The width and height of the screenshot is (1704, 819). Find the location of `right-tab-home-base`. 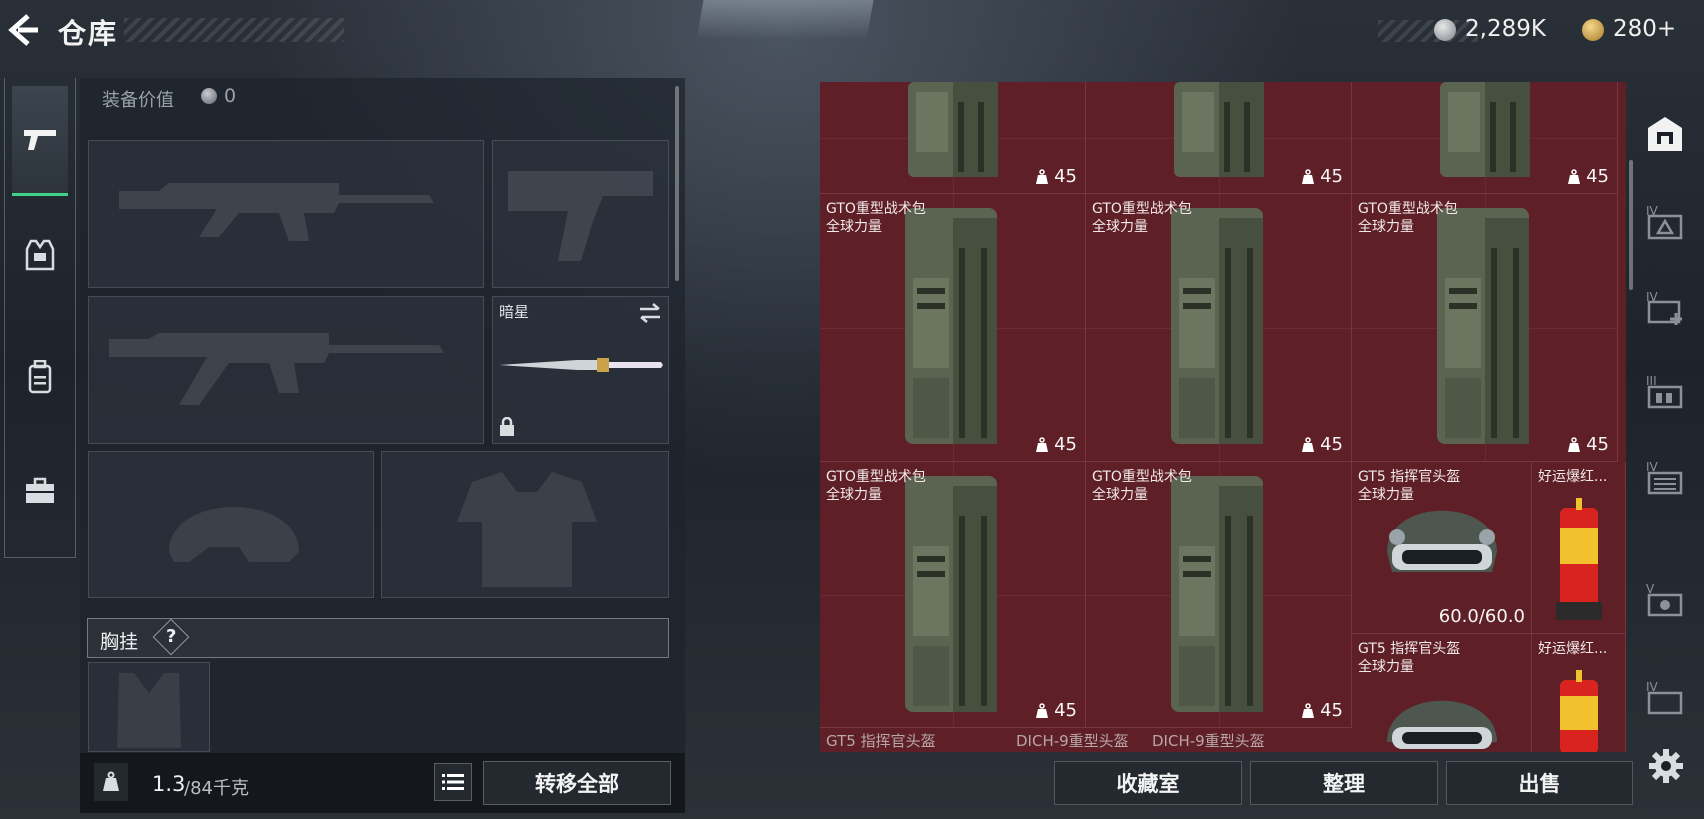

right-tab-home-base is located at coordinates (1665, 134).